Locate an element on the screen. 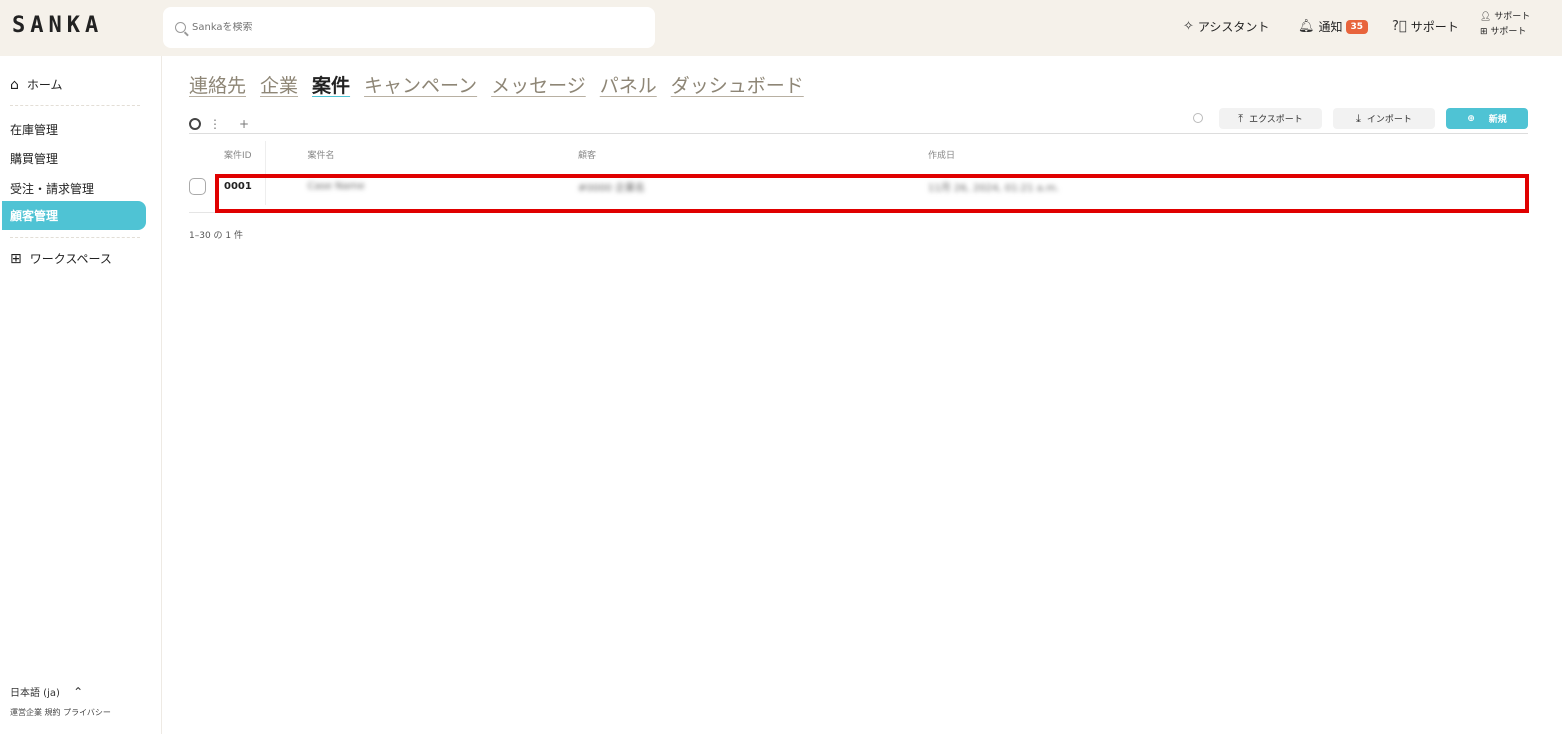  footer-links: 運営企業 規約 プライバシー is located at coordinates (60, 712).